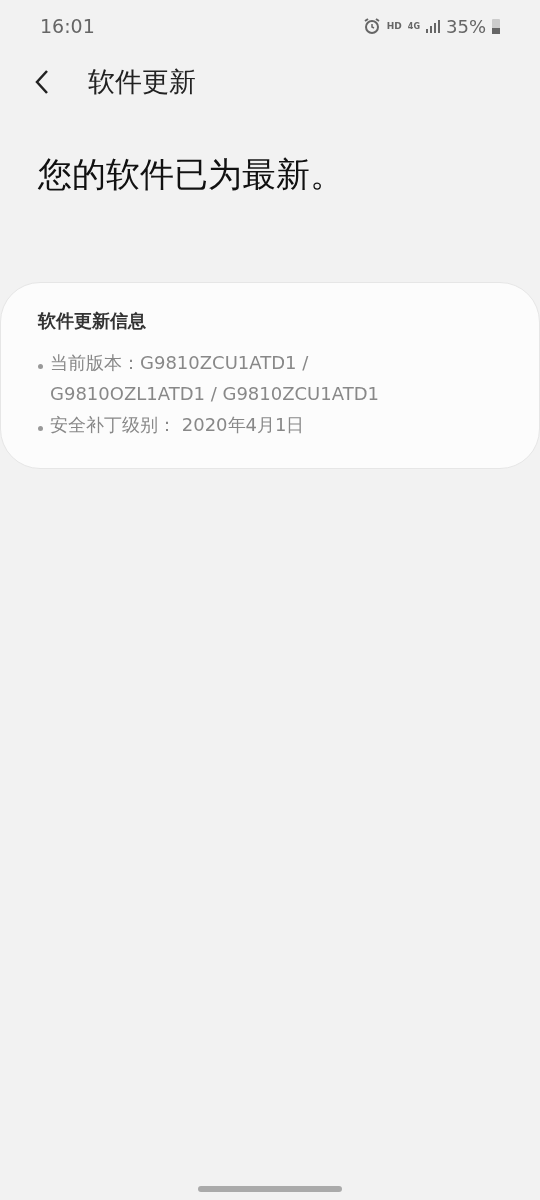 The height and width of the screenshot is (1200, 540). I want to click on battery-percent: 35%, so click(466, 26).